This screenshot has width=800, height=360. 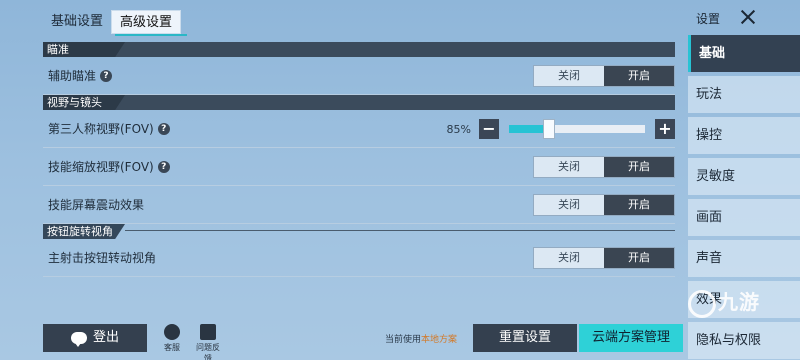 What do you see at coordinates (549, 129) in the screenshot?
I see `fov-slider-thumb` at bounding box center [549, 129].